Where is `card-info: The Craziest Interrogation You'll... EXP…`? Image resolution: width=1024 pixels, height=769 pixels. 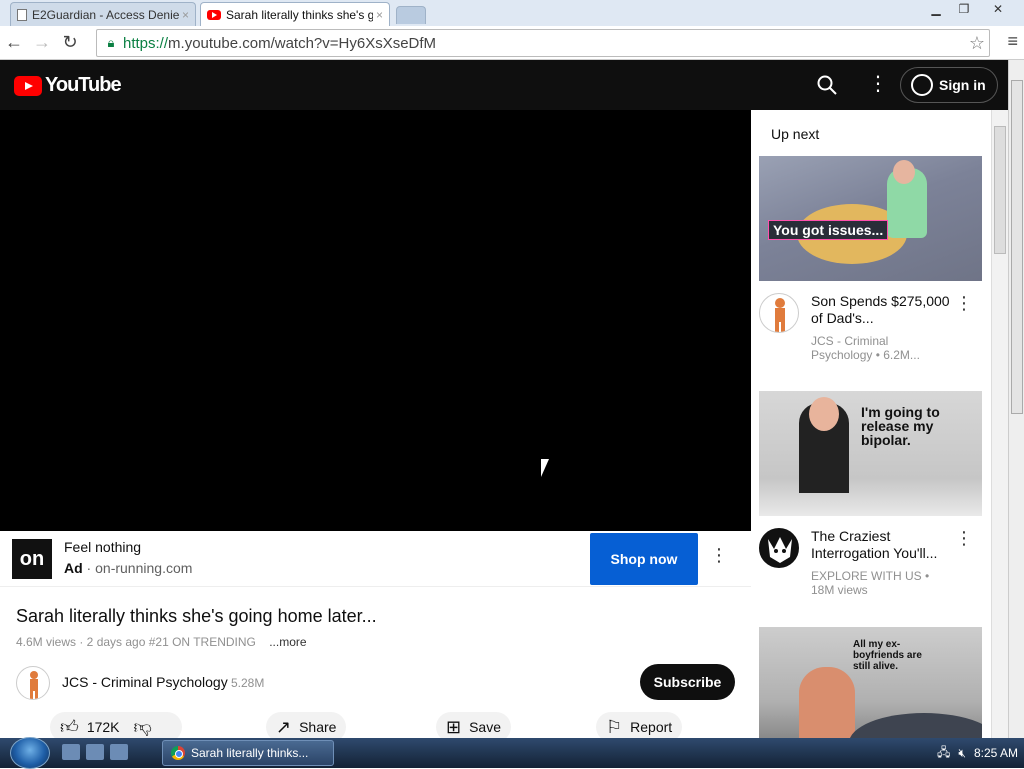
card-info: The Craziest Interrogation You'll... EXP… is located at coordinates (871, 564).